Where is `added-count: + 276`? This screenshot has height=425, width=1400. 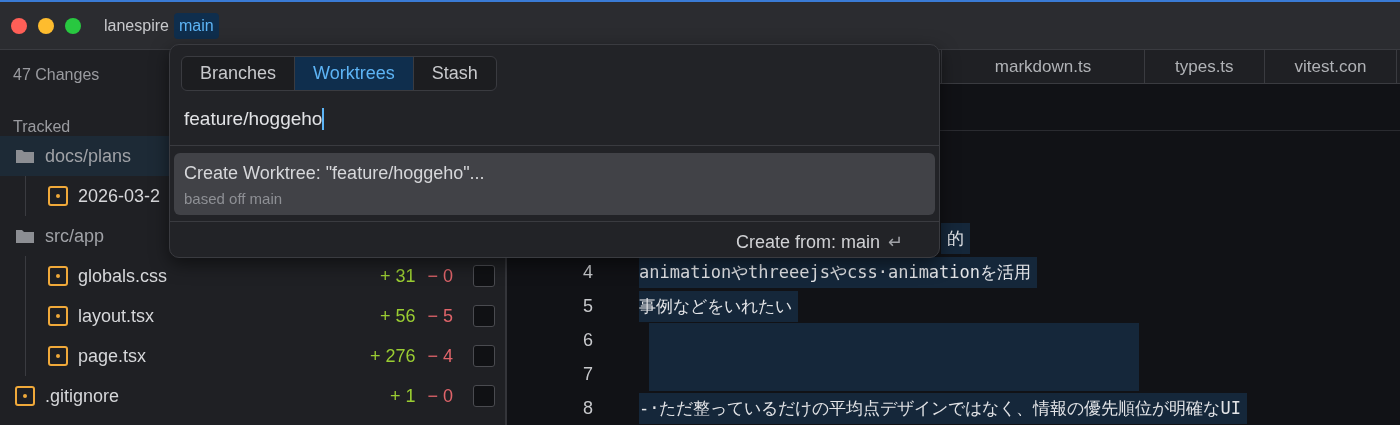 added-count: + 276 is located at coordinates (392, 356).